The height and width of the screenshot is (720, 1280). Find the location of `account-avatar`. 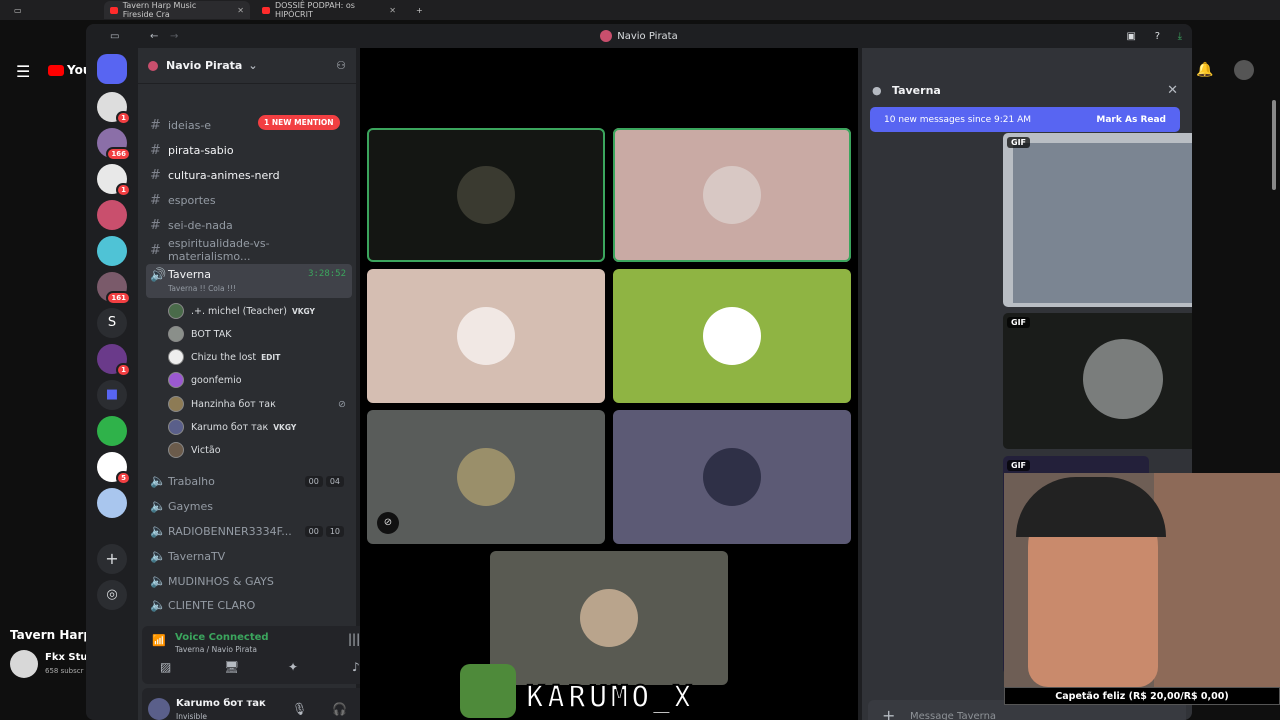

account-avatar is located at coordinates (1244, 70).